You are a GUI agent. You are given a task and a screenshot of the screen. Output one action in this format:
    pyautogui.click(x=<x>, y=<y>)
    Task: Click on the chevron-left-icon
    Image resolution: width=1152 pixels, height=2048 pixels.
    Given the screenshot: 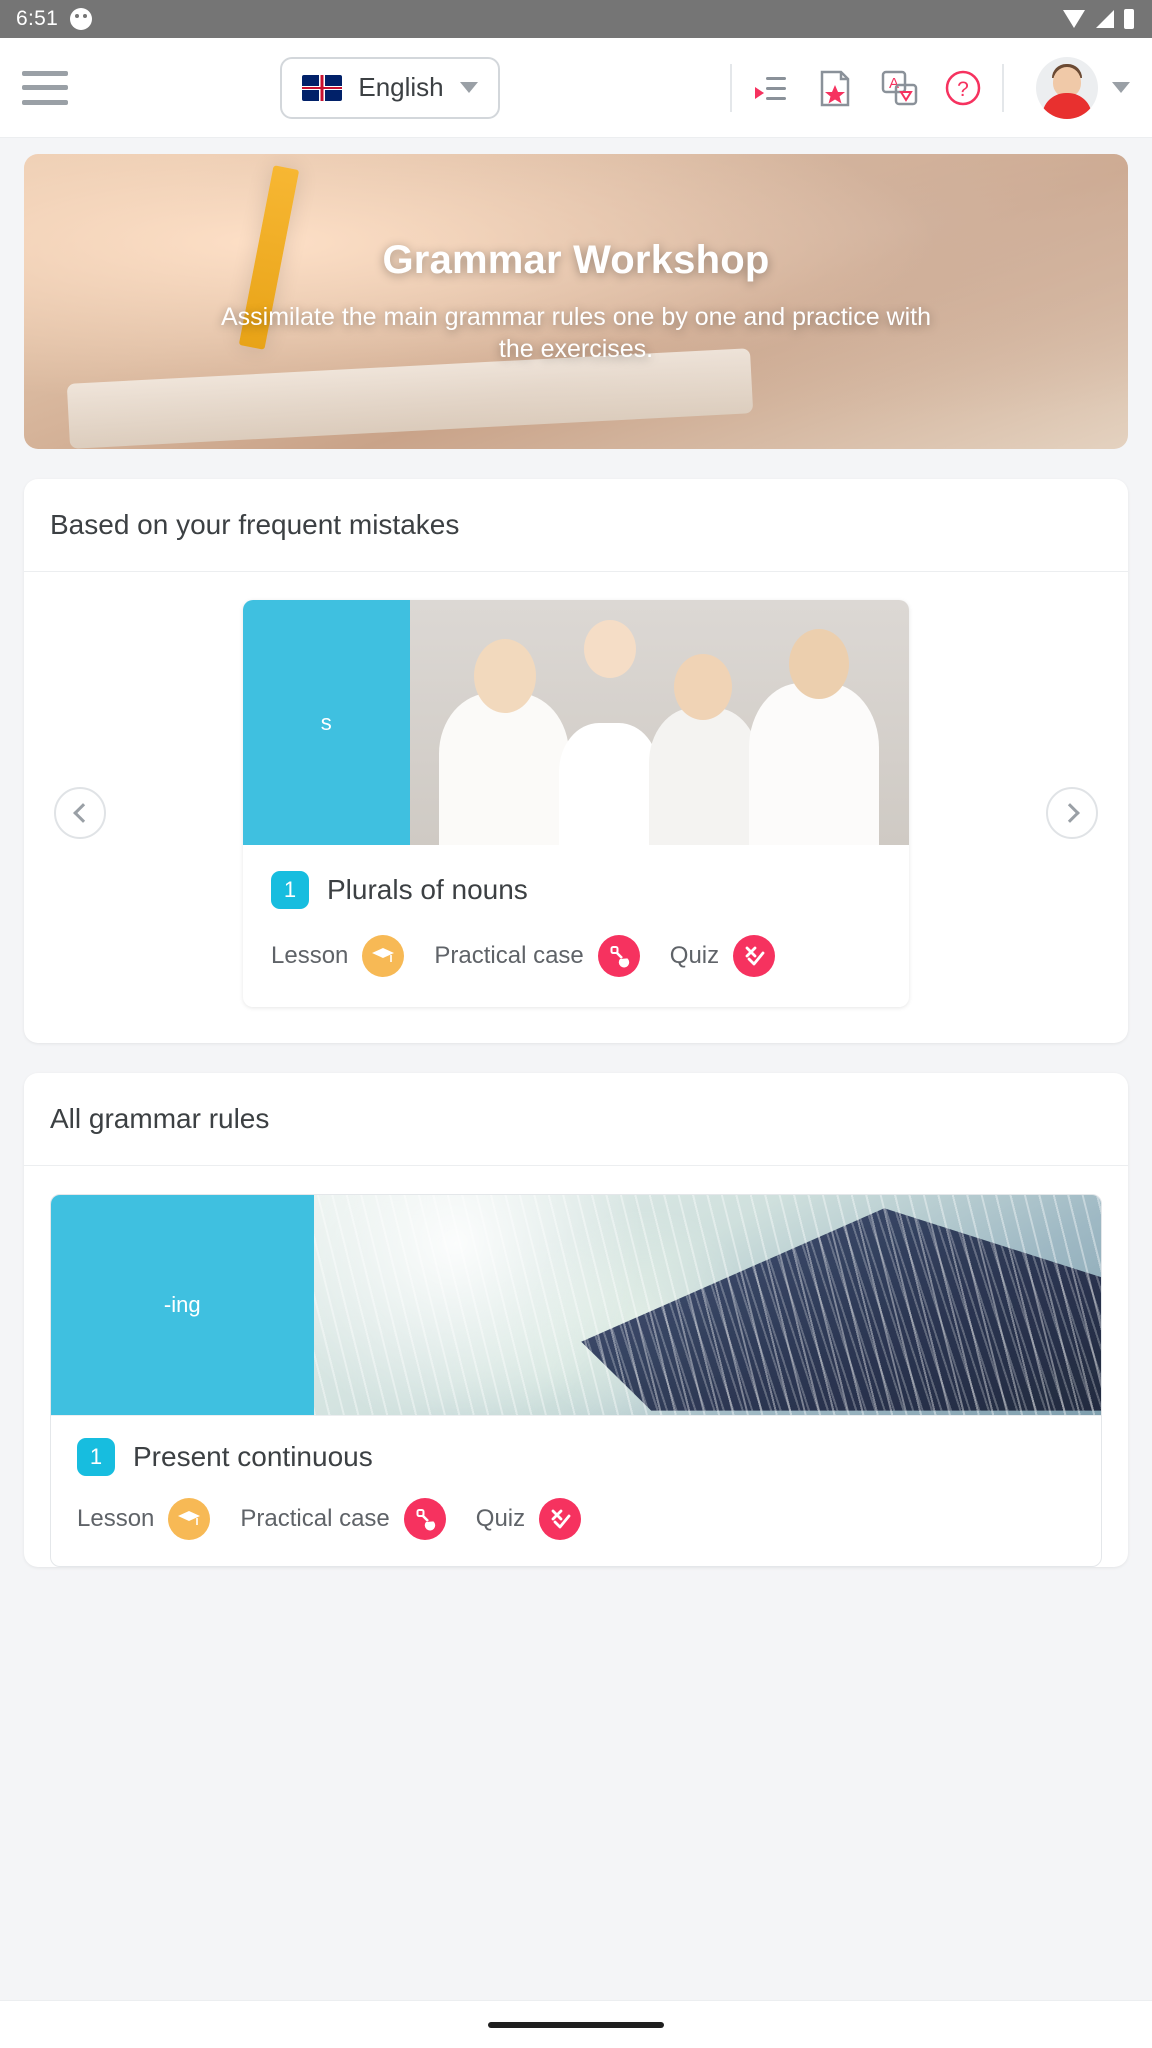 What is the action you would take?
    pyautogui.click(x=82, y=813)
    